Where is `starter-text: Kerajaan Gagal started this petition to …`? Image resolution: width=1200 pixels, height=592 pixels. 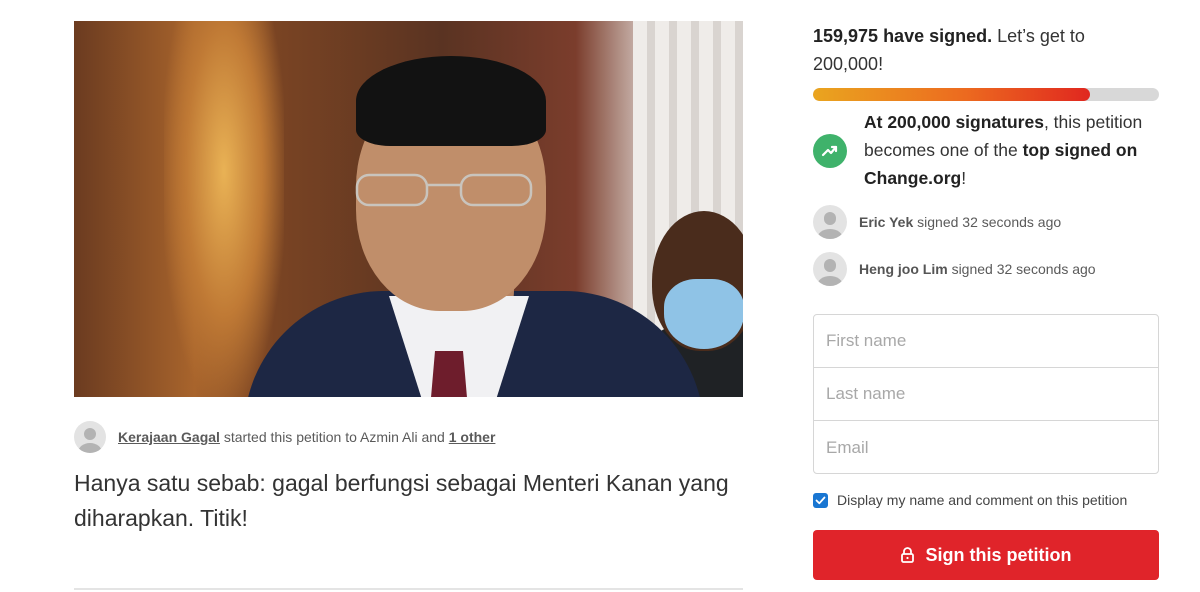 starter-text: Kerajaan Gagal started this petition to … is located at coordinates (306, 437).